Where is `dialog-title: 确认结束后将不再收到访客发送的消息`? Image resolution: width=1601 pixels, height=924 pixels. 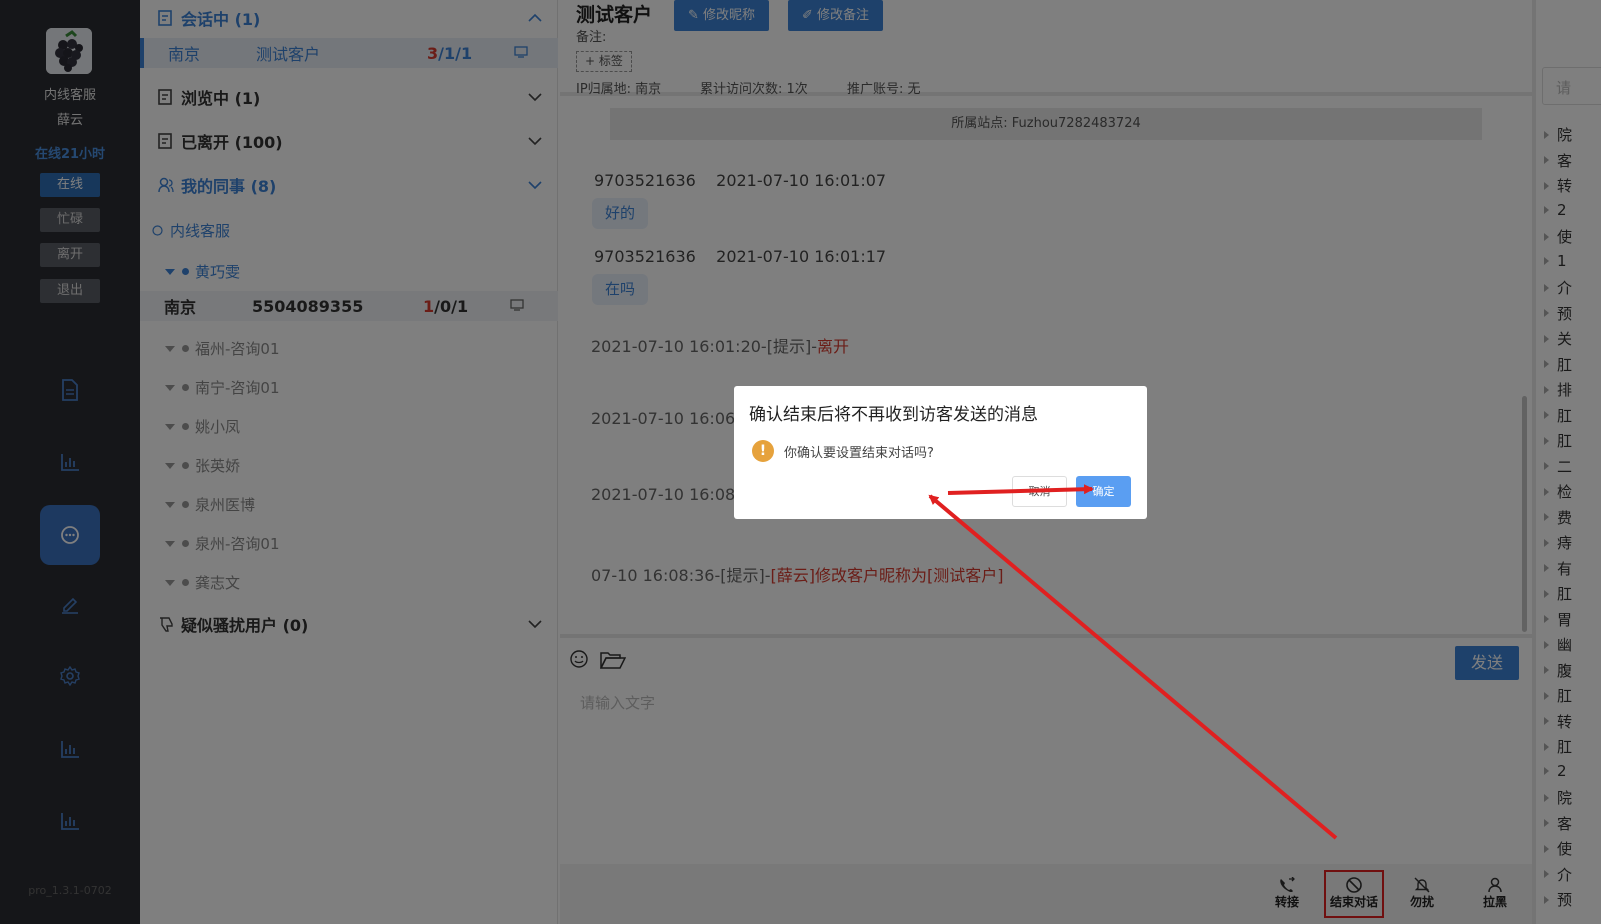
dialog-title: 确认结束后将不再收到访客发送的消息 is located at coordinates (893, 415).